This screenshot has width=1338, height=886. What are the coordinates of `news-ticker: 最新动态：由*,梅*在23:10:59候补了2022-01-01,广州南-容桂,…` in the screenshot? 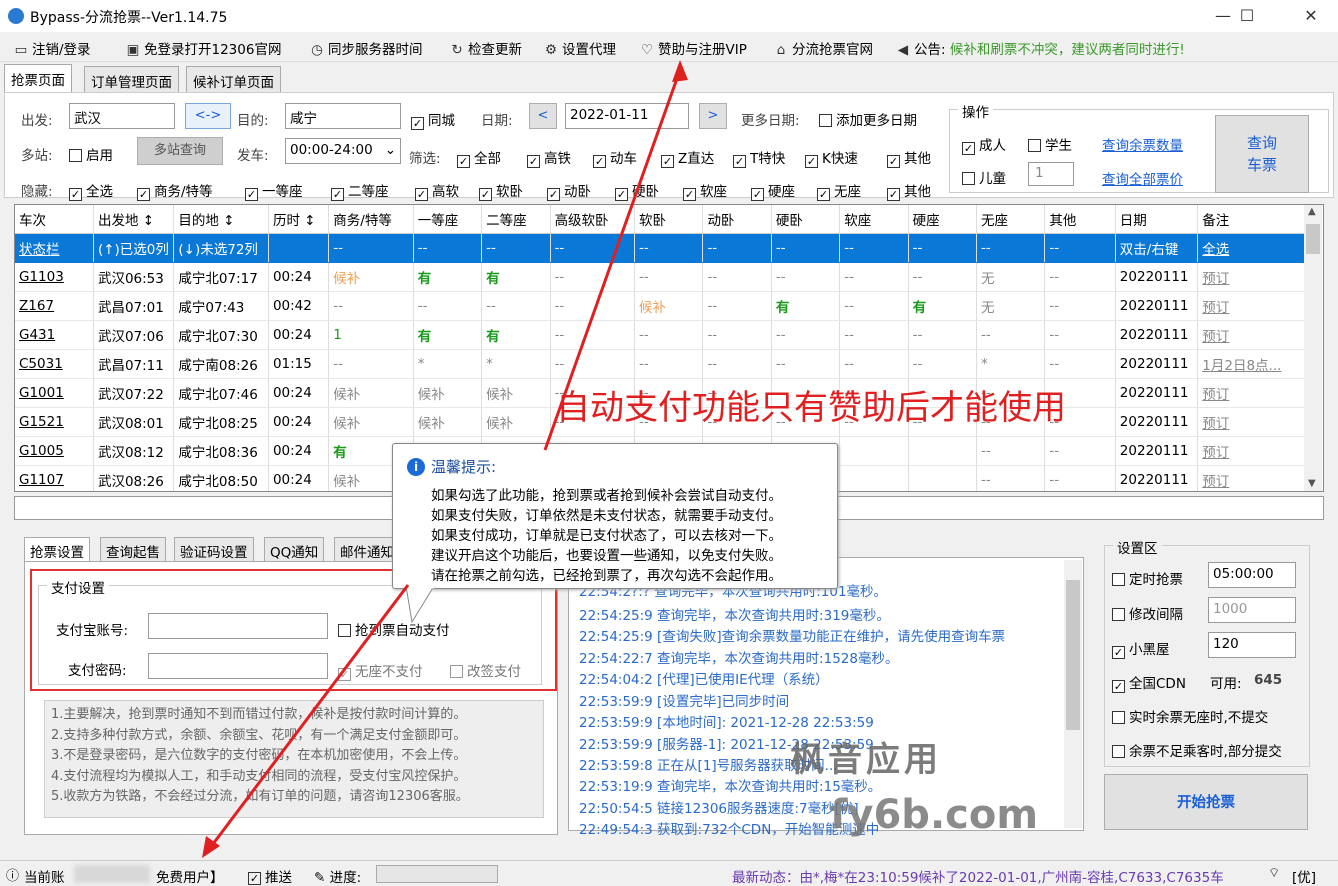 It's located at (978, 878).